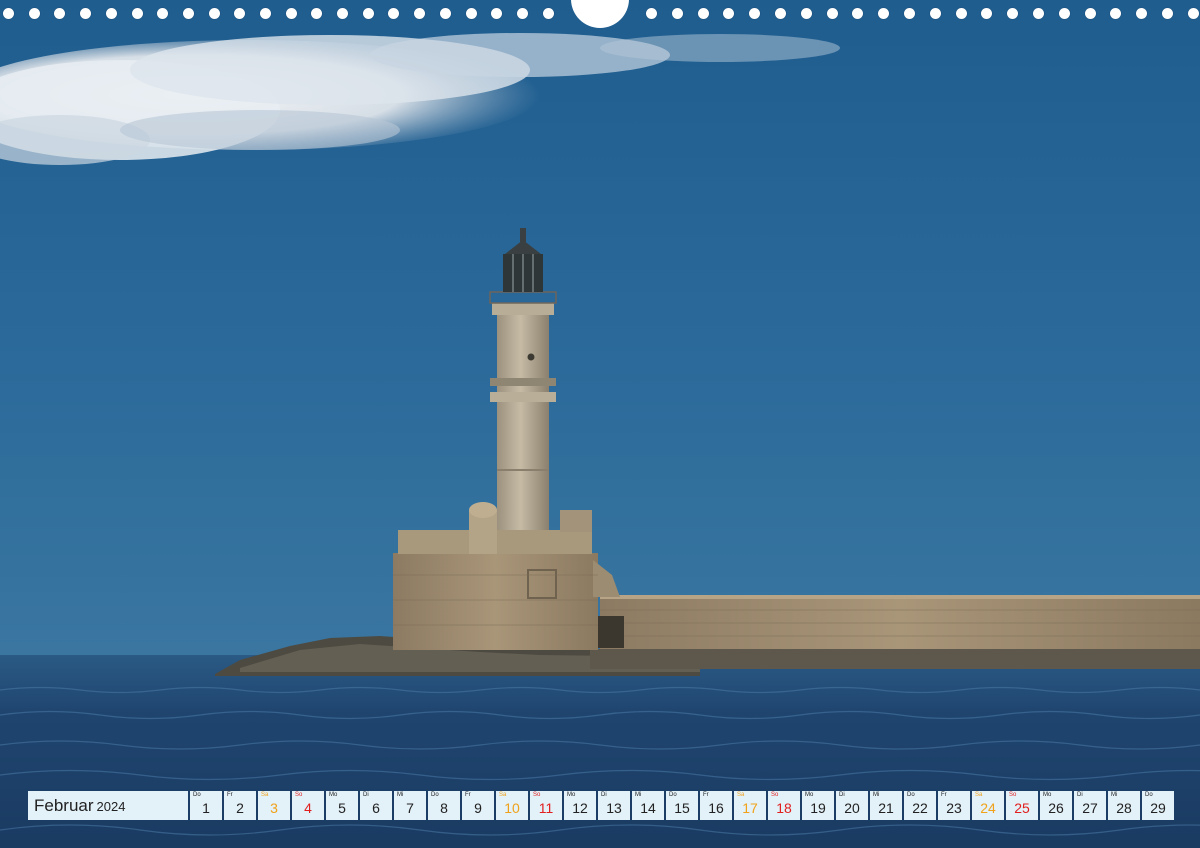 Image resolution: width=1200 pixels, height=848 pixels. I want to click on day-number: 9, so click(478, 808).